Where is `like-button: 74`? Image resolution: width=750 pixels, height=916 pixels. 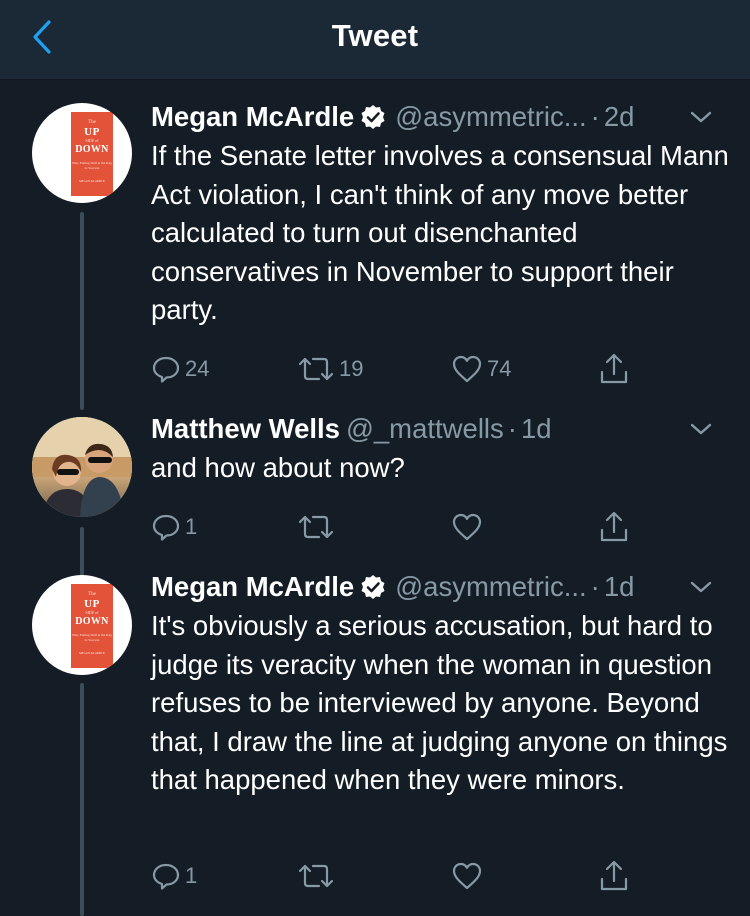
like-button: 74 is located at coordinates (481, 369).